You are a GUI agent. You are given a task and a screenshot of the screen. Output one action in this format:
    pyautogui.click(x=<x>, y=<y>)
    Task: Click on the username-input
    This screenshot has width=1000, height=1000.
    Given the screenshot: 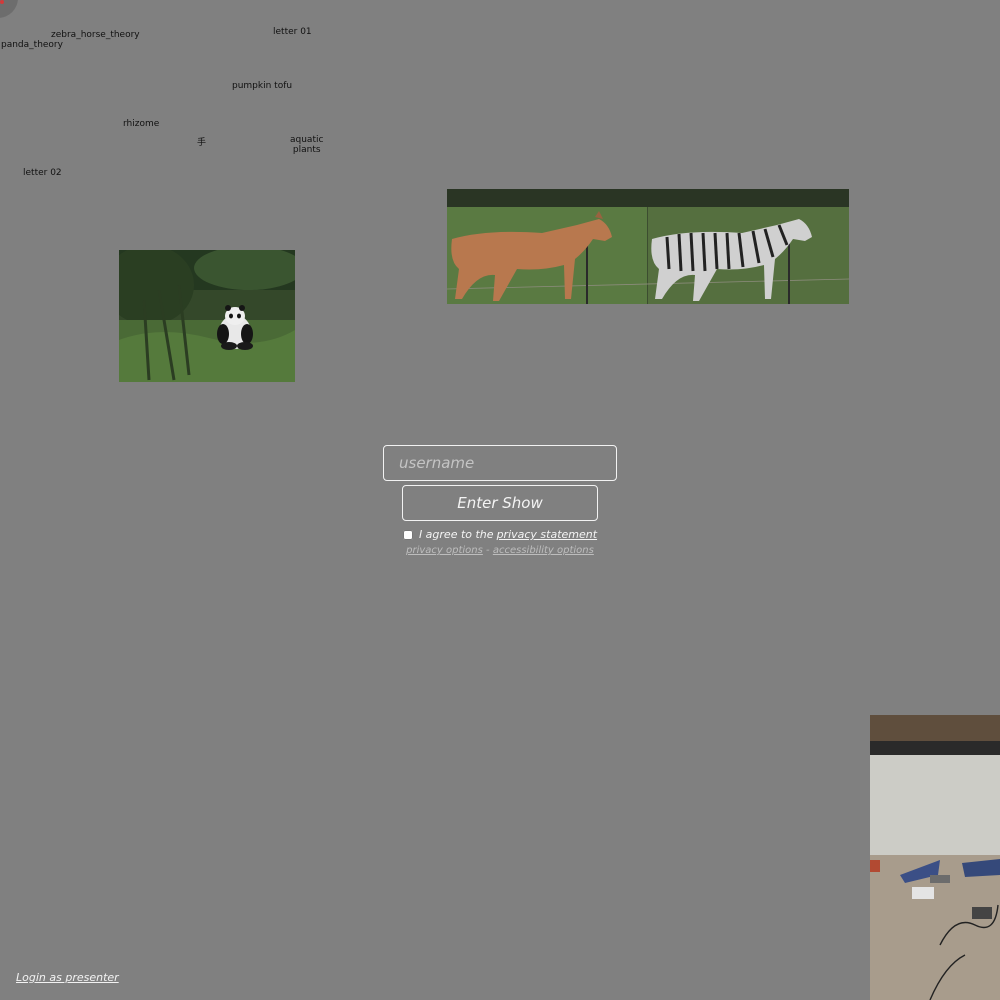 What is the action you would take?
    pyautogui.click(x=500, y=463)
    